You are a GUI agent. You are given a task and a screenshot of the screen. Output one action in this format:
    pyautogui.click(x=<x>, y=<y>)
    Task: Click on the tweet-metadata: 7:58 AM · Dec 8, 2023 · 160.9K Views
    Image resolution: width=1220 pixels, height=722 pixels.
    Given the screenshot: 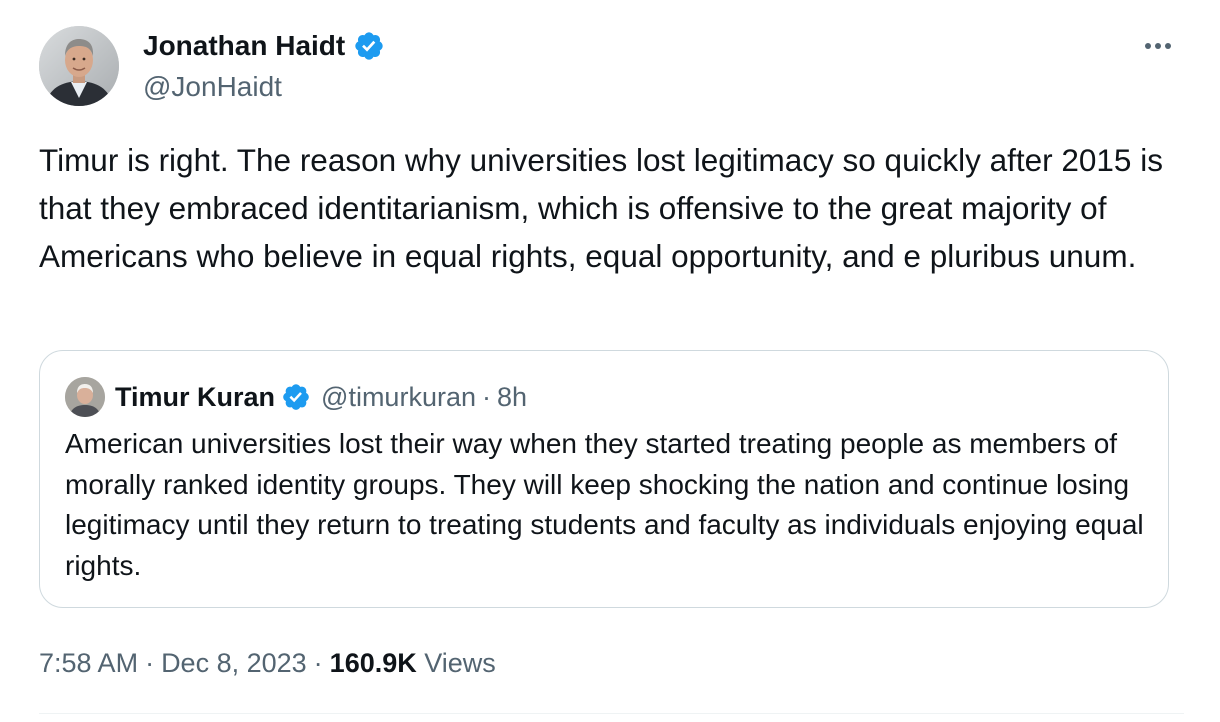 What is the action you would take?
    pyautogui.click(x=267, y=663)
    